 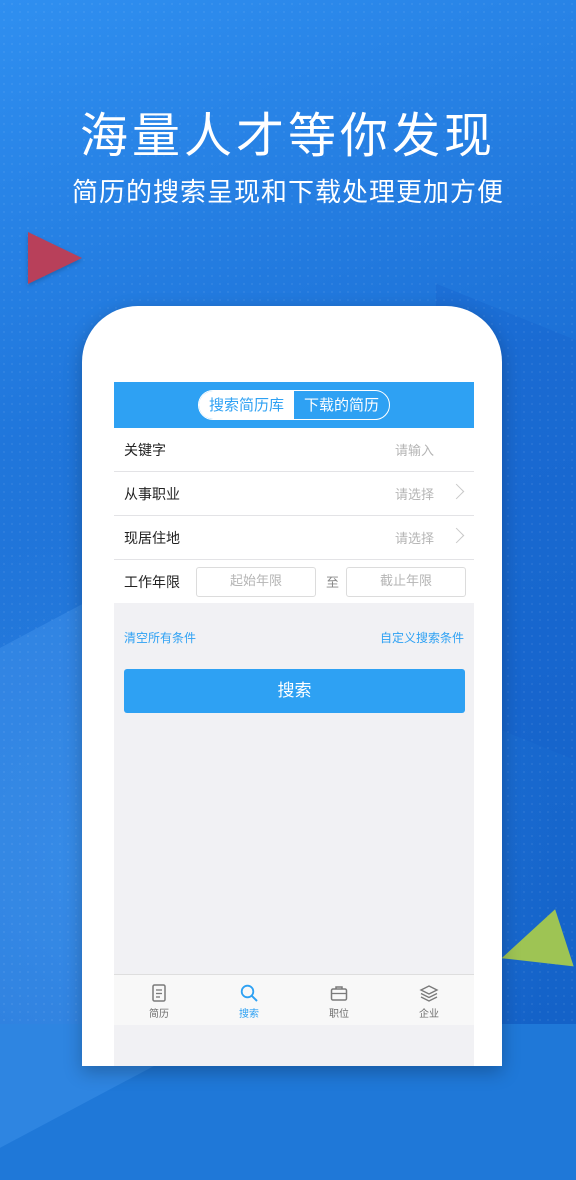 What do you see at coordinates (333, 583) in the screenshot?
I see `range-separator: 至` at bounding box center [333, 583].